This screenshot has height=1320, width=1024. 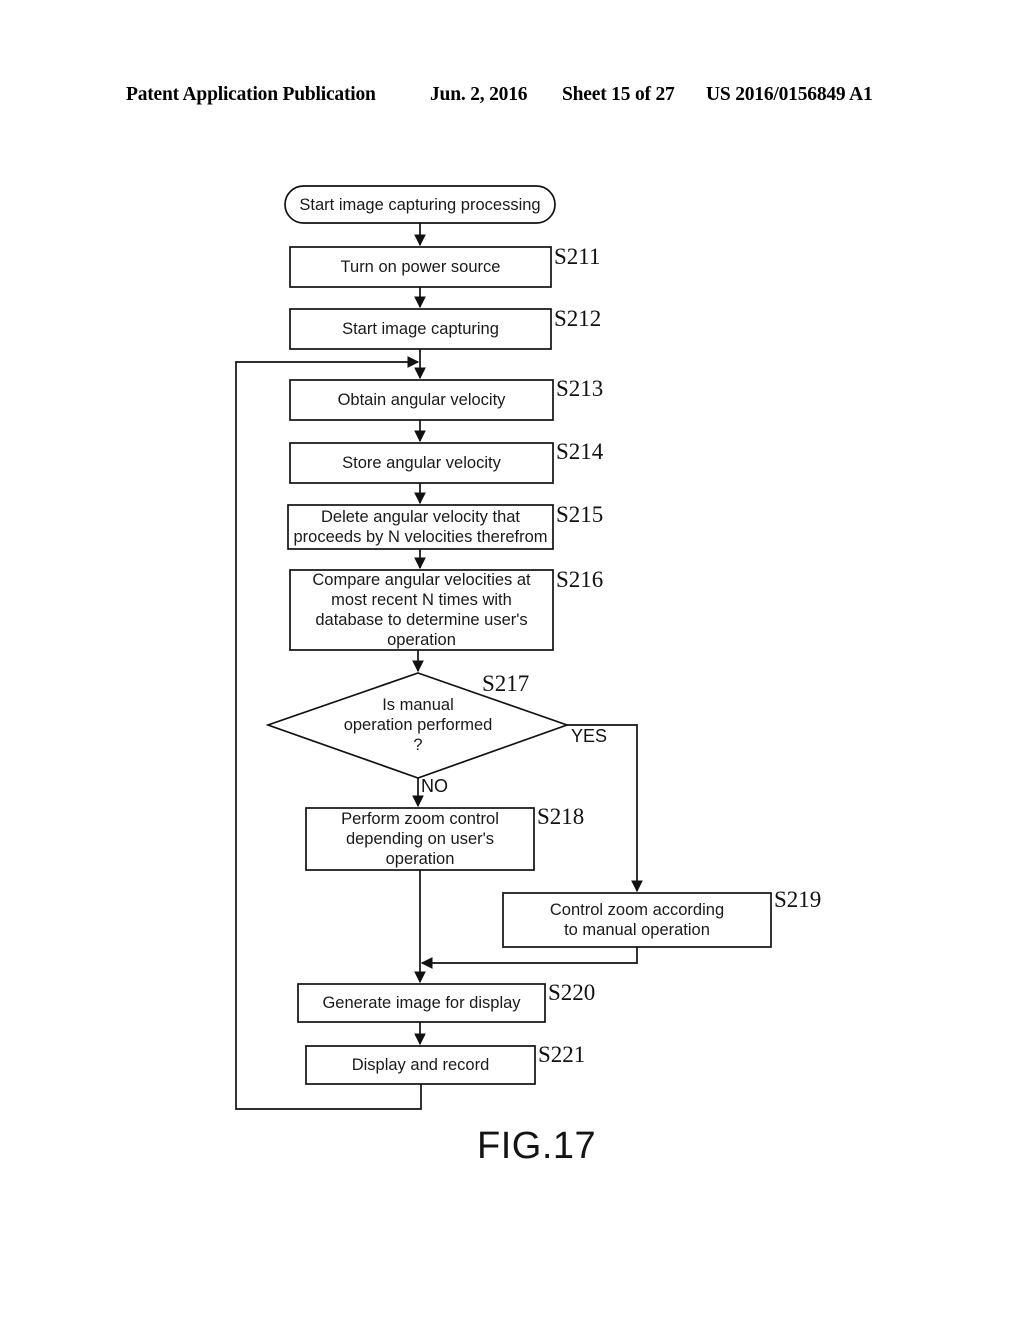 What do you see at coordinates (561, 816) in the screenshot?
I see `step-label-s218: S218` at bounding box center [561, 816].